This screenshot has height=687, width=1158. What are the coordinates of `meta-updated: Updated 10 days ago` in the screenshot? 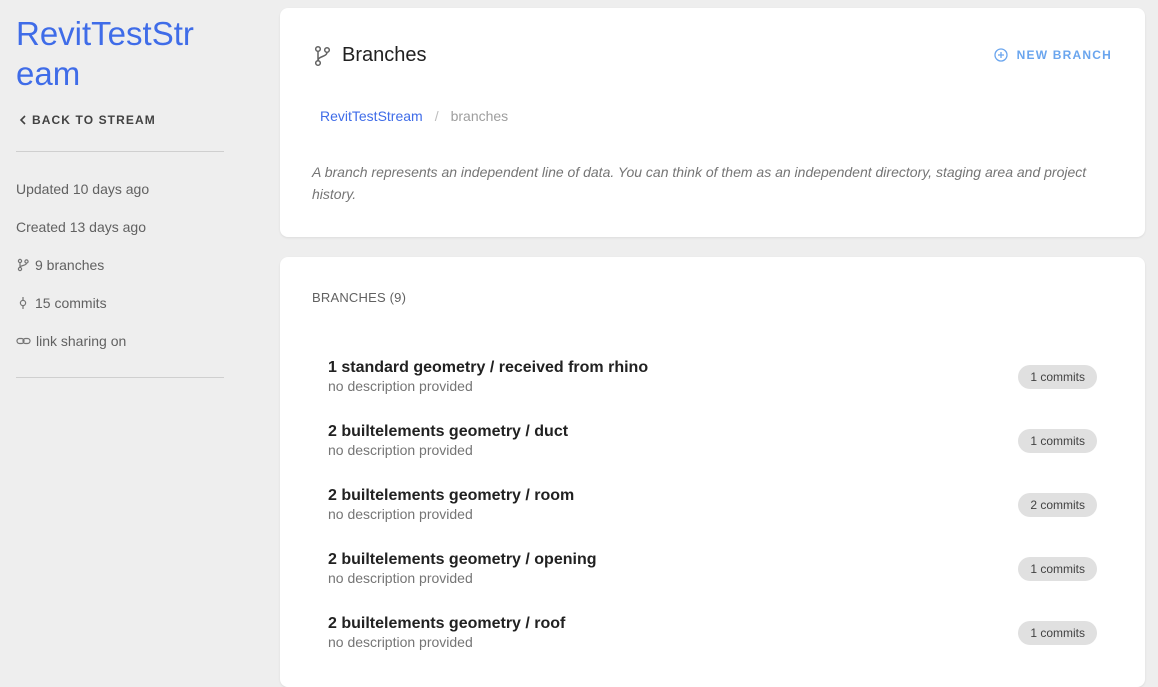 It's located at (120, 189).